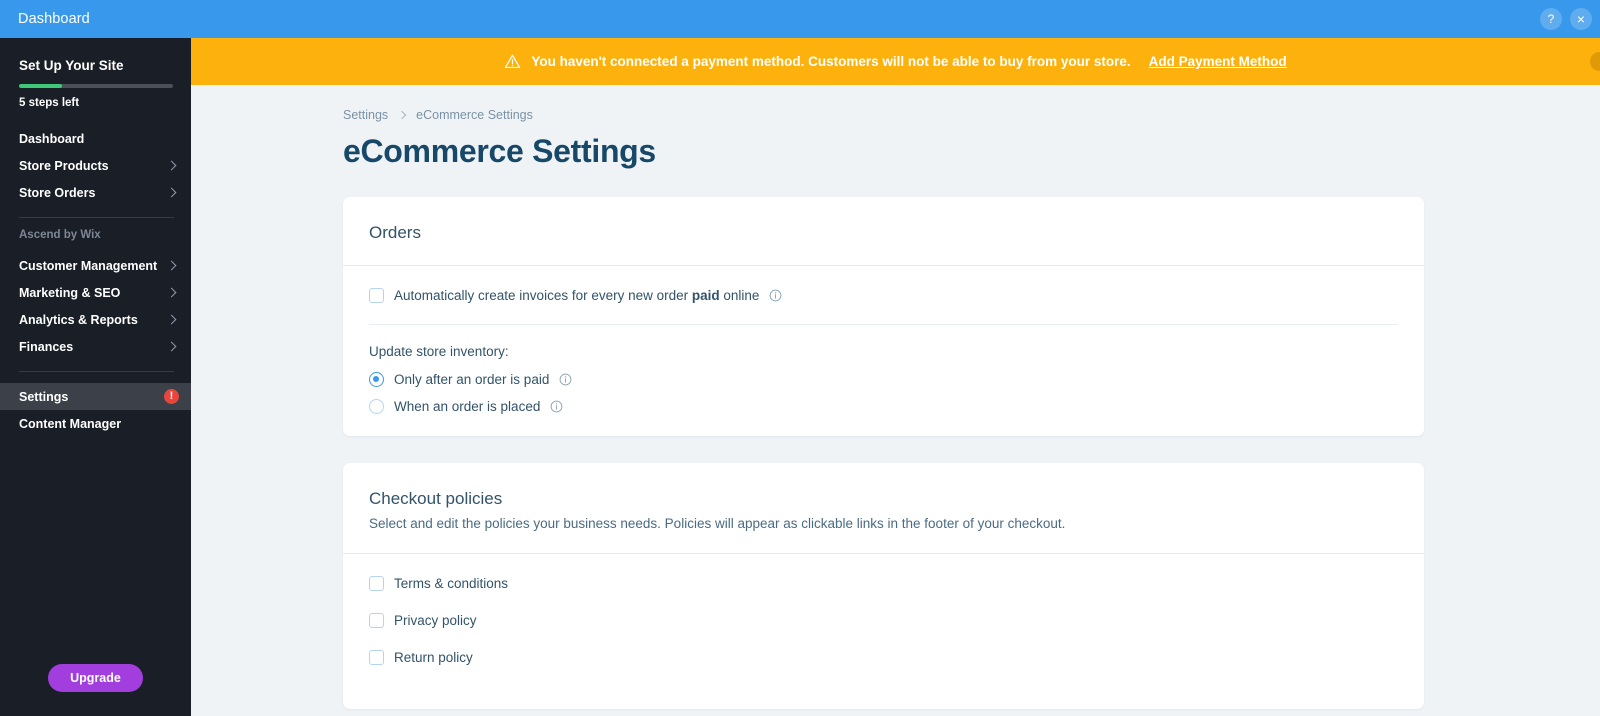  Describe the element at coordinates (376, 620) in the screenshot. I see `policy-checkbox-privacy` at that location.